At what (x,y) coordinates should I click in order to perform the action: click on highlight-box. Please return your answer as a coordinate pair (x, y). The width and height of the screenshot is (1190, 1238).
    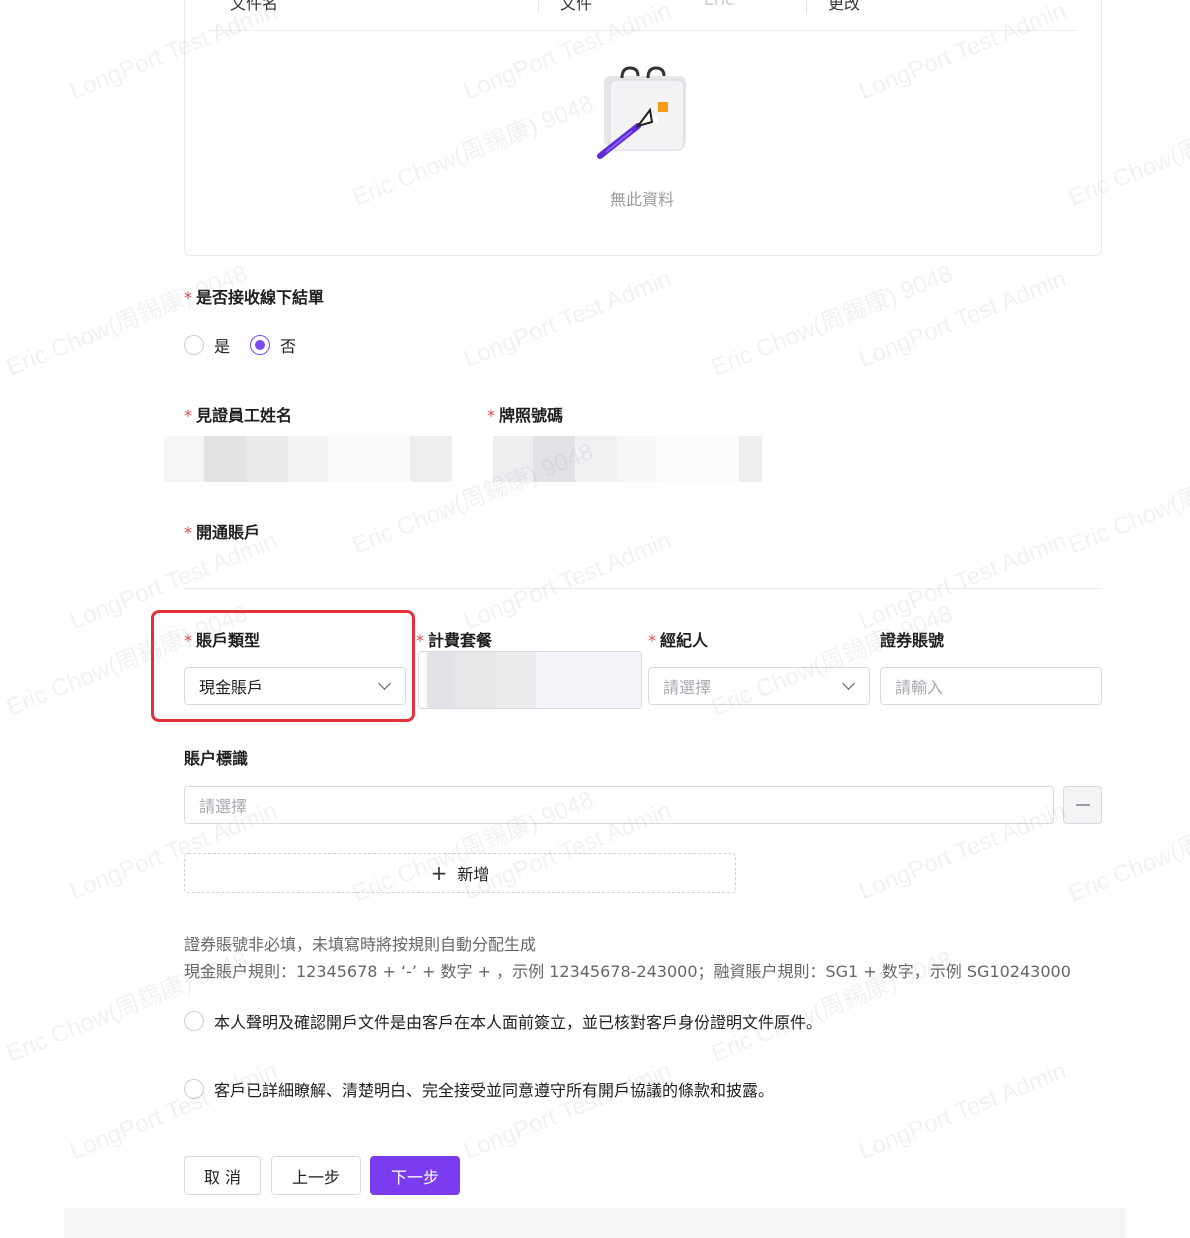
    Looking at the image, I should click on (283, 666).